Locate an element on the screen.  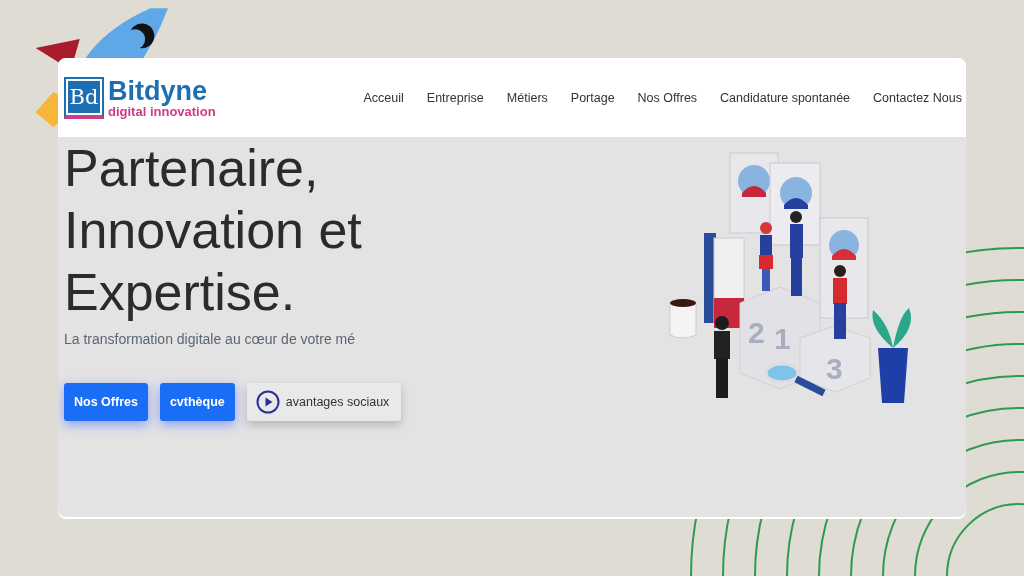
nav-link: Candidature spontanée is located at coordinates (785, 97).